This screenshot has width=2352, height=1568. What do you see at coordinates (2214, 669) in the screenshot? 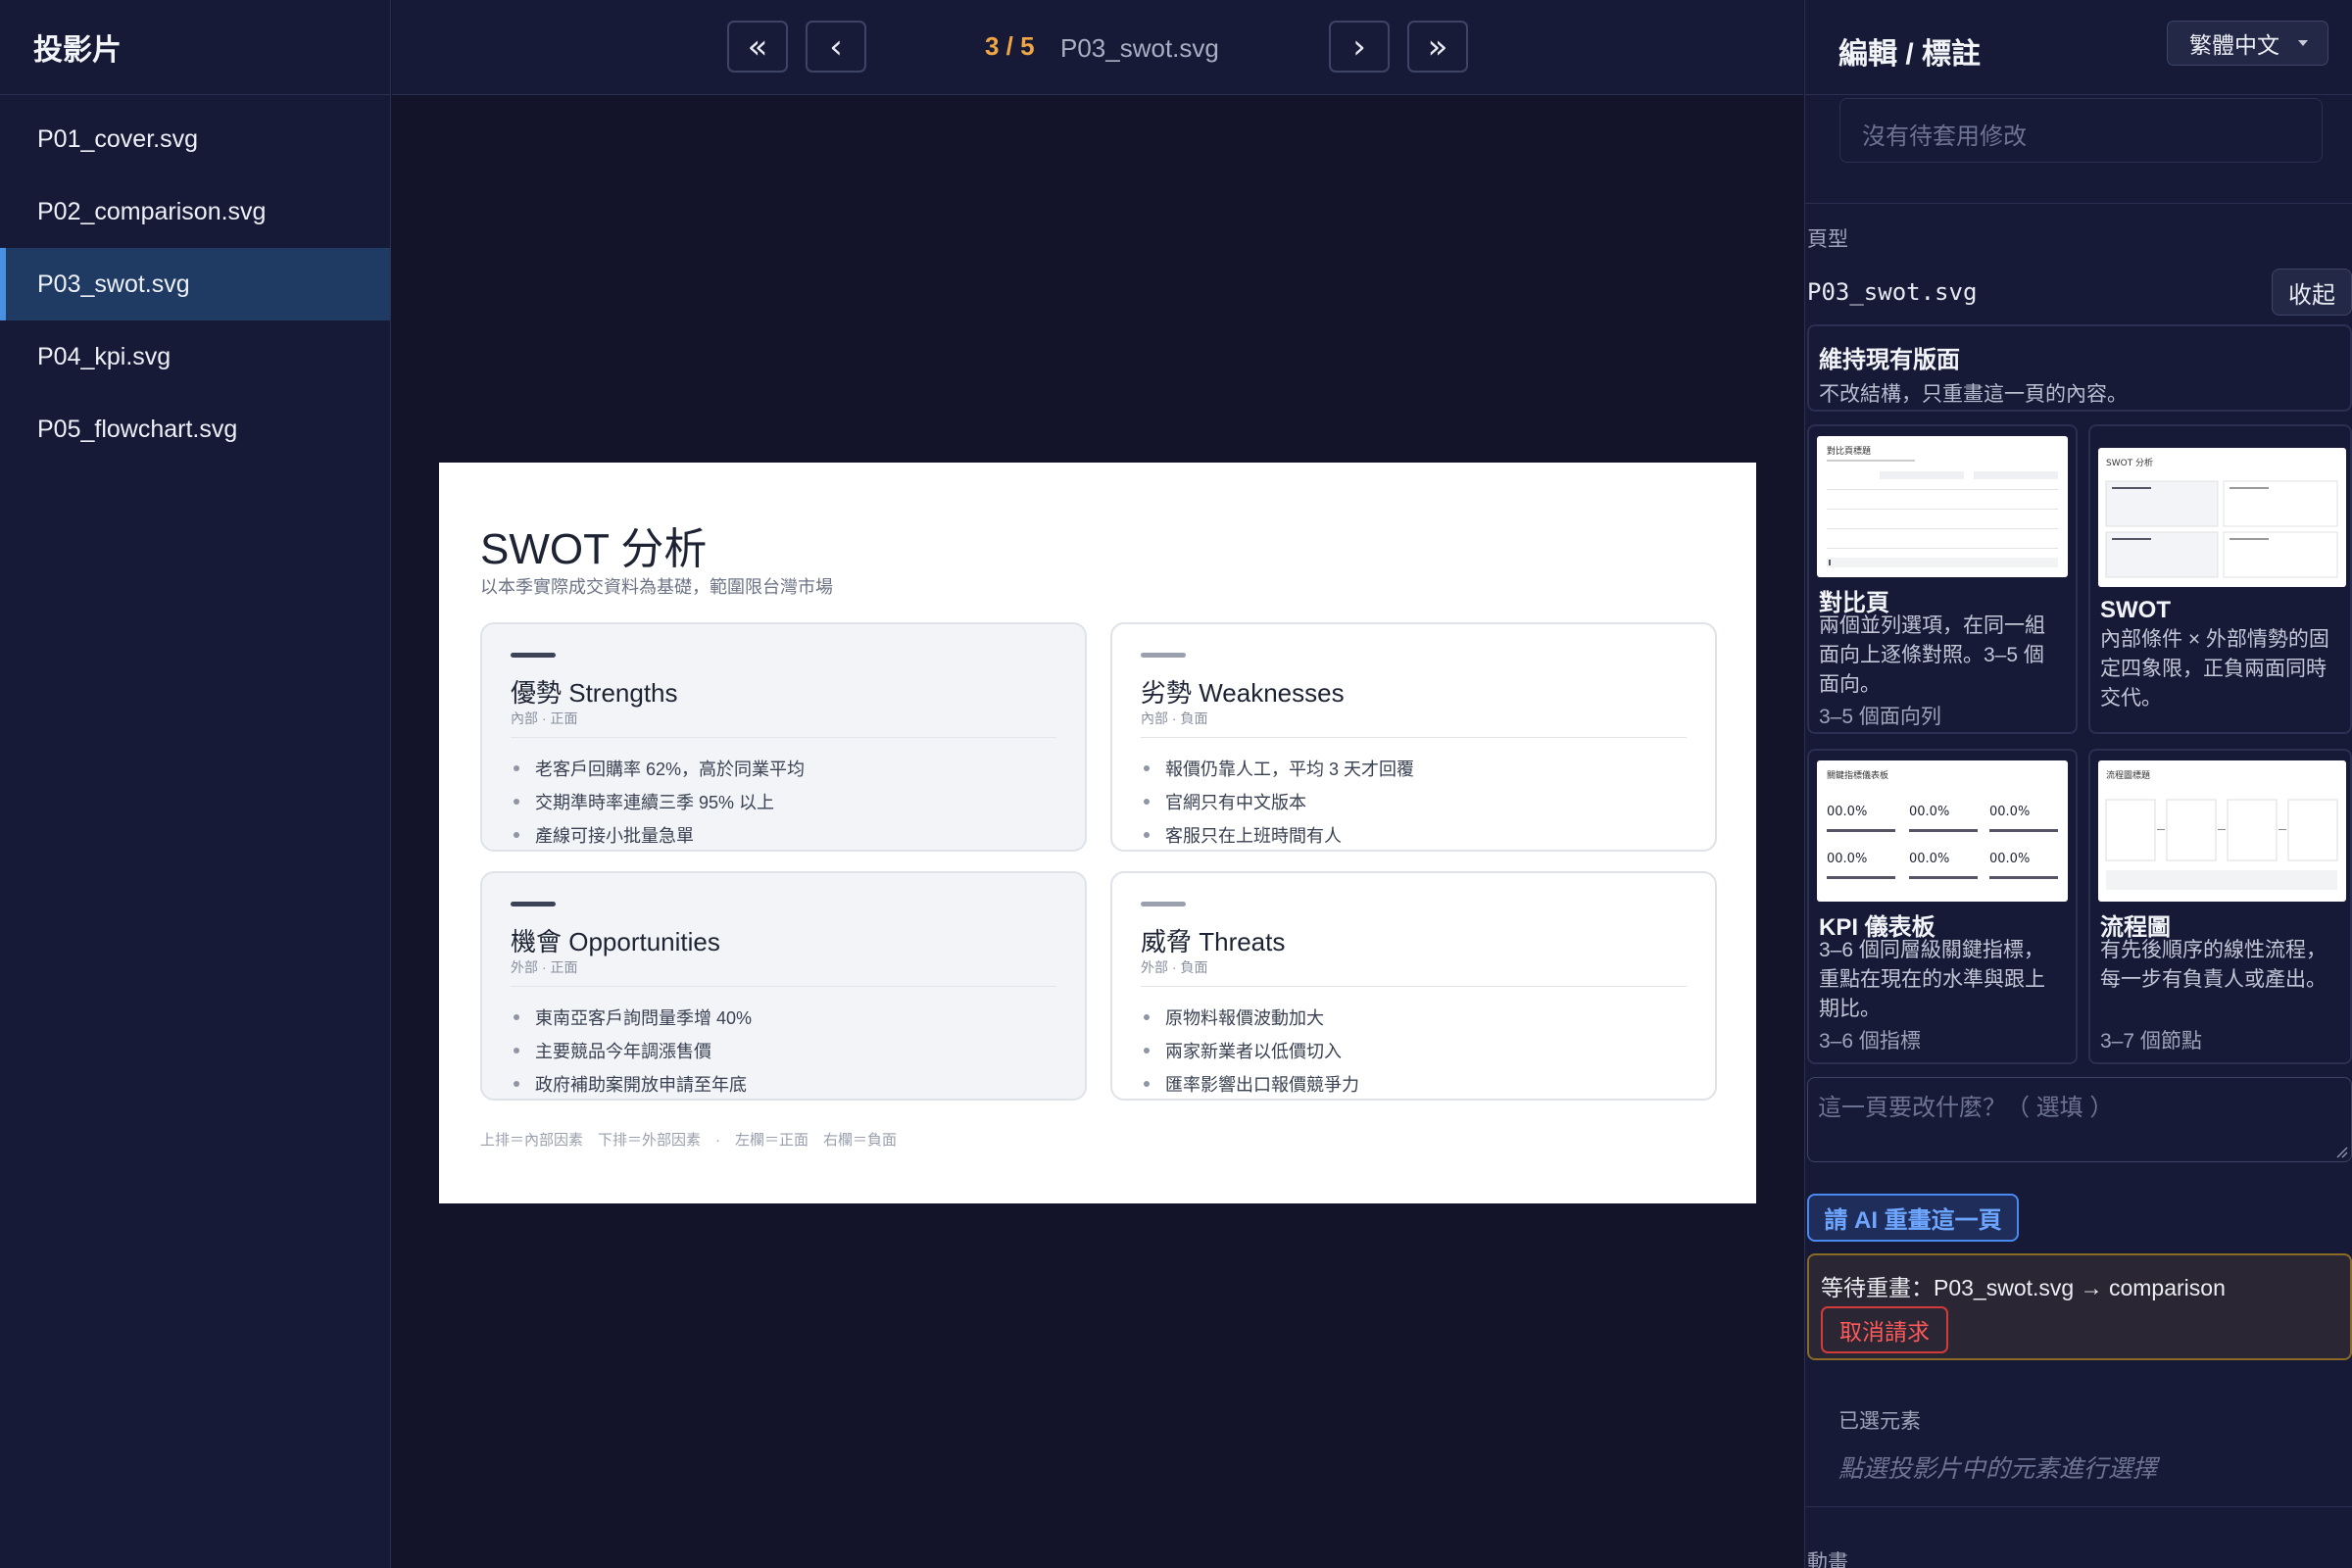
I see `template-desc: 內部條件 × 外部情勢的固定四象限，正負兩面同時交代。` at bounding box center [2214, 669].